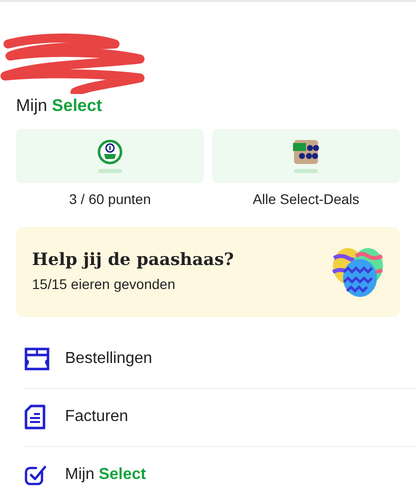 The height and width of the screenshot is (500, 416). Describe the element at coordinates (59, 105) in the screenshot. I see `section-title: Mijn Select` at that location.